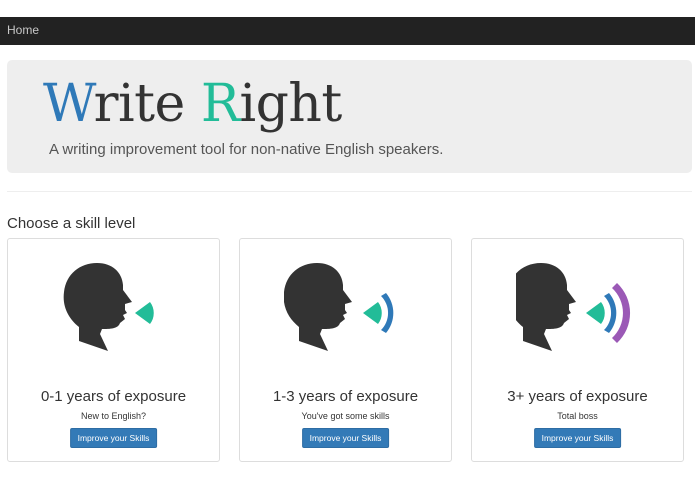 The height and width of the screenshot is (494, 695). Describe the element at coordinates (147, 104) in the screenshot. I see `brand-first-rest: rite` at that location.